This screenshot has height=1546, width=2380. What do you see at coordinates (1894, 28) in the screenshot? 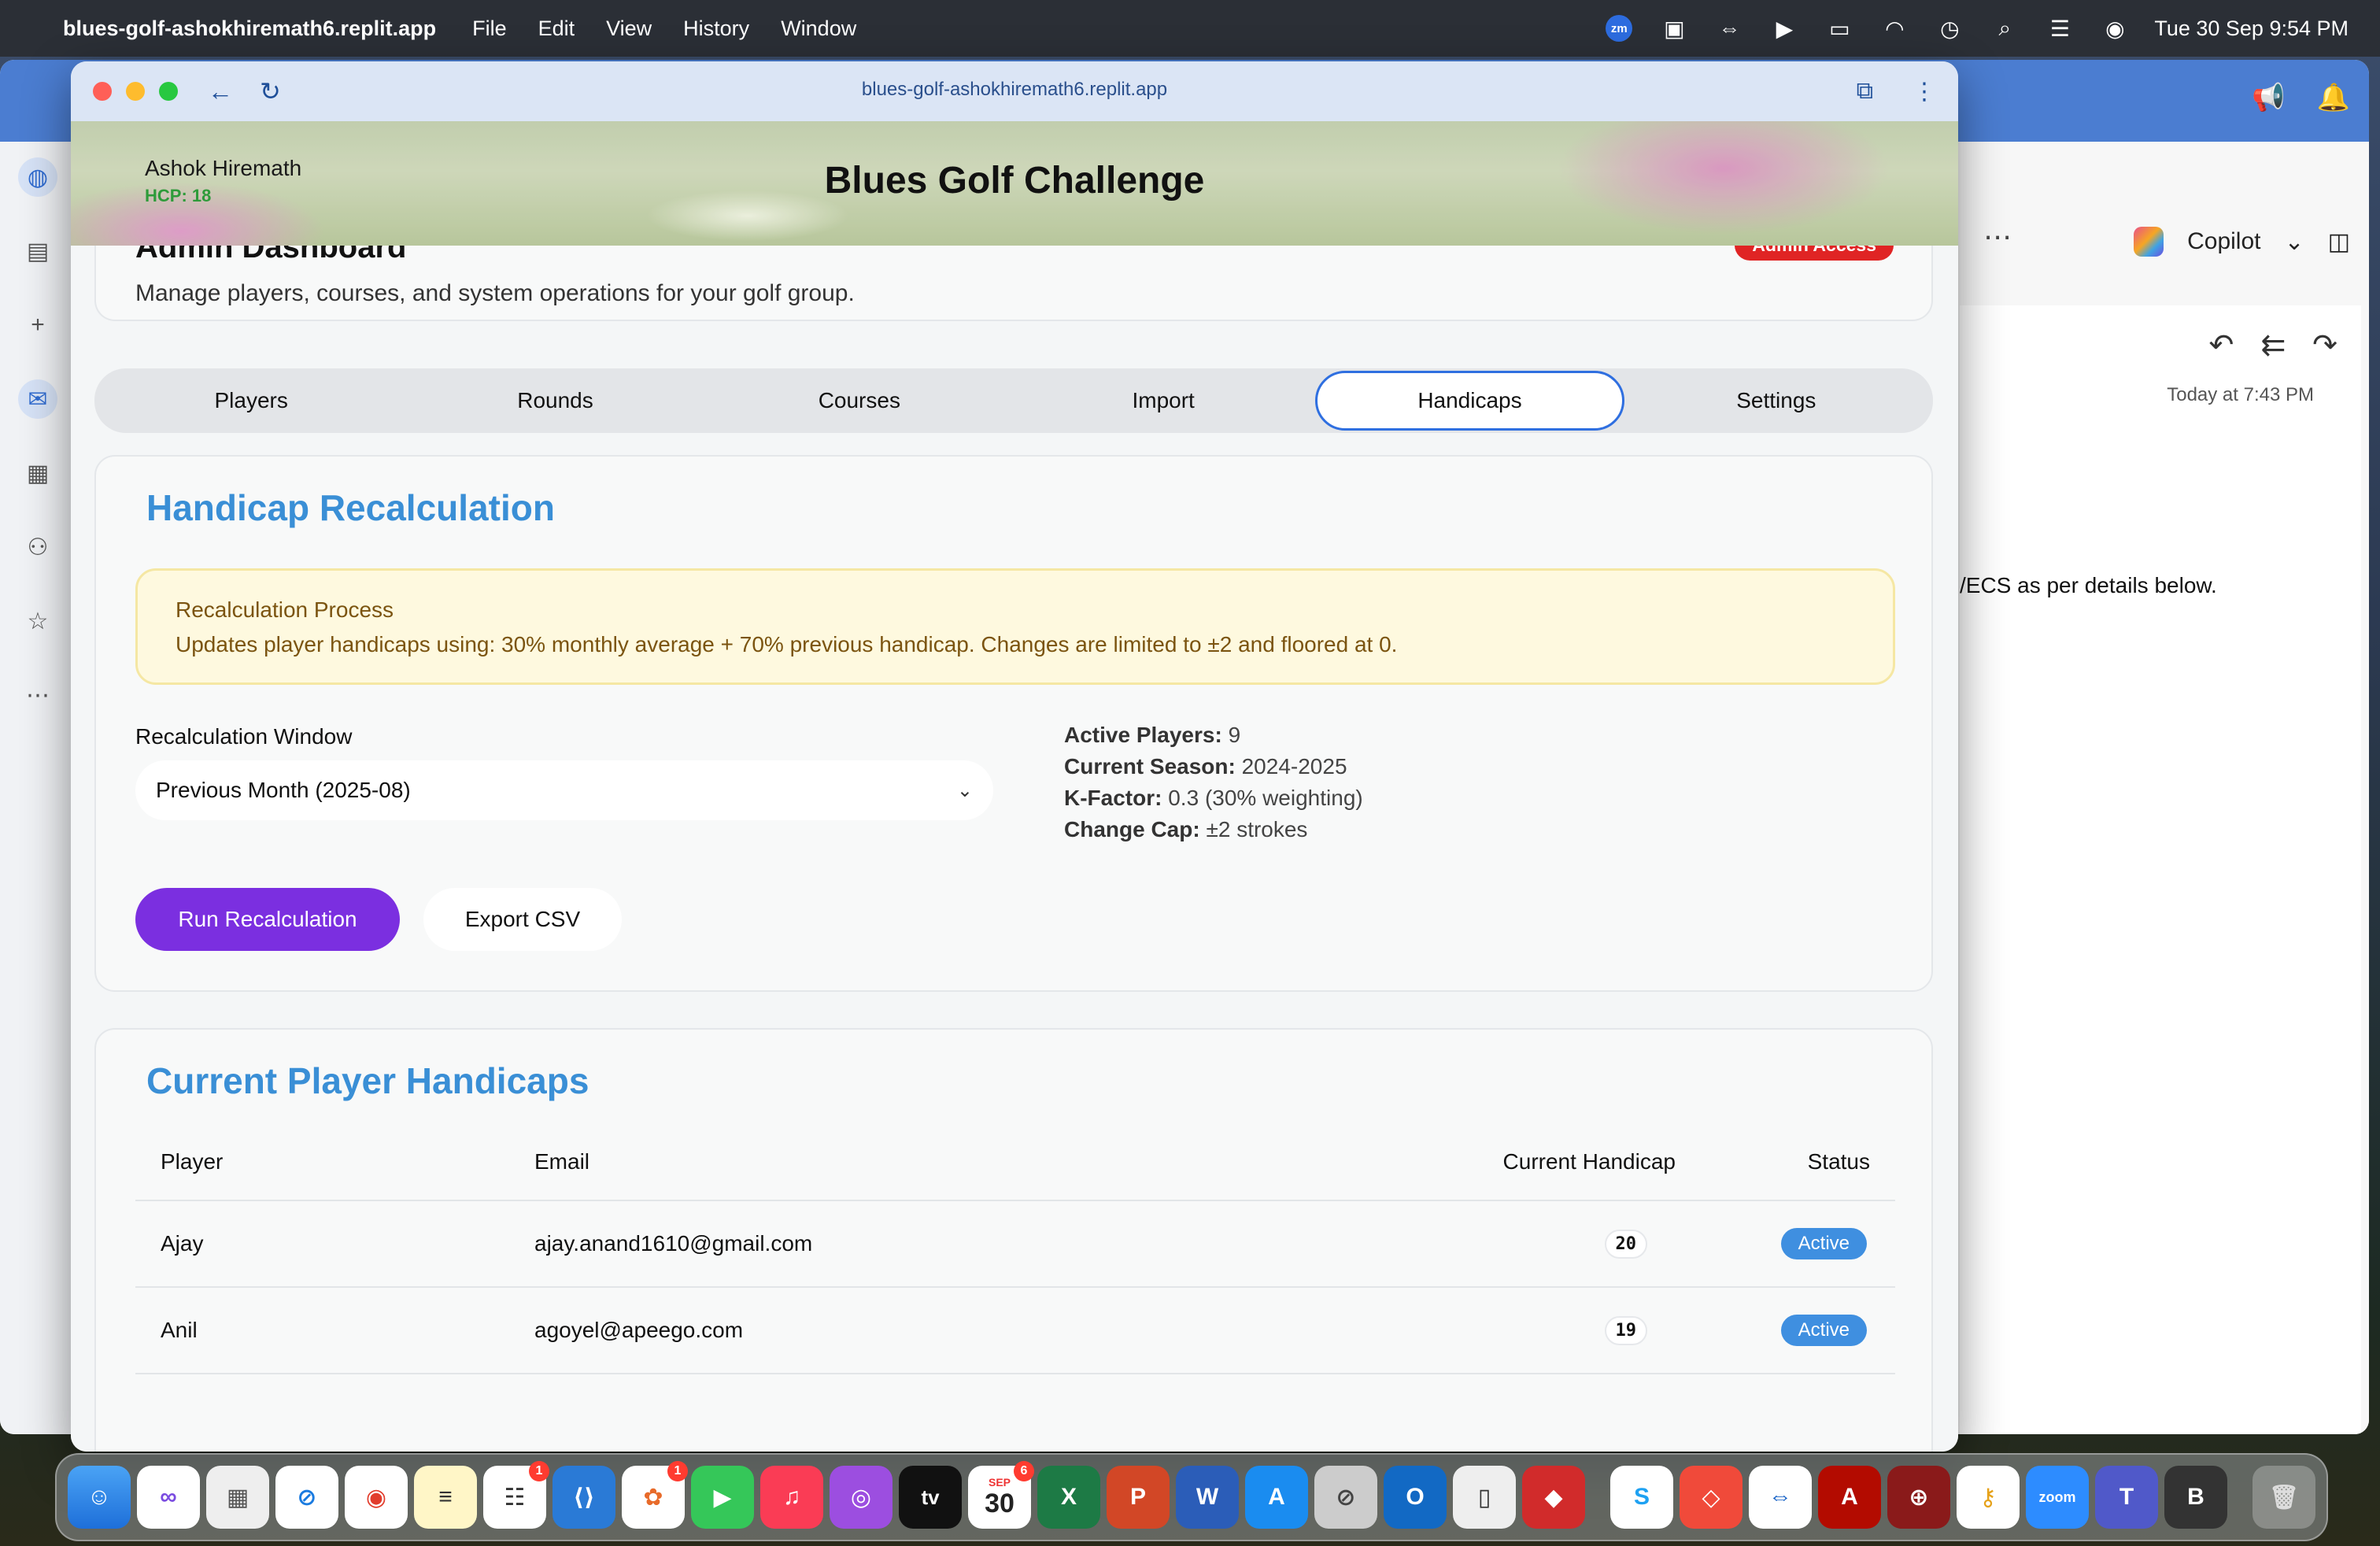
I see `wifi-icon: ◠` at bounding box center [1894, 28].